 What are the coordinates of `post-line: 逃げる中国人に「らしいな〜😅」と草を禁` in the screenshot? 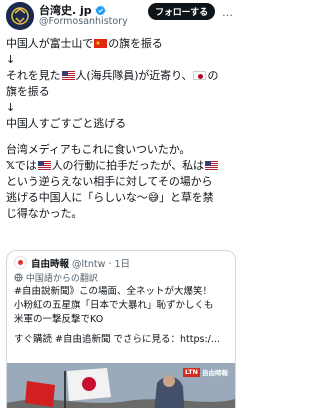 It's located at (110, 197).